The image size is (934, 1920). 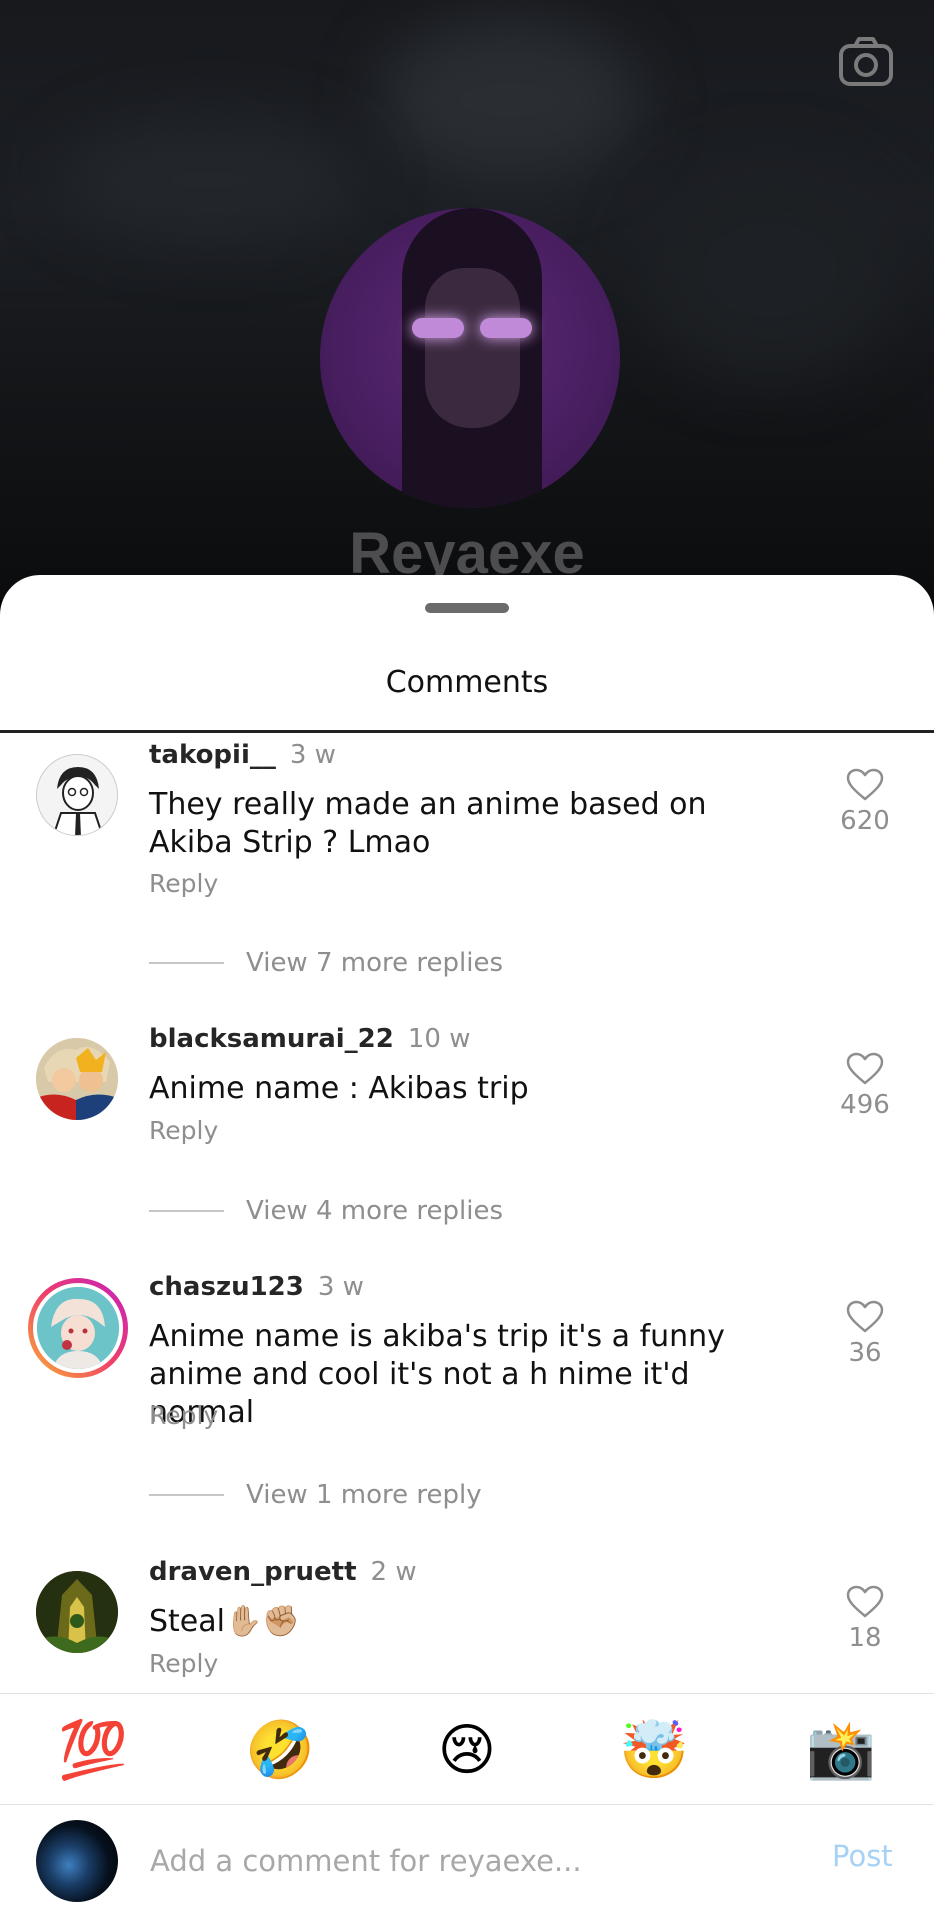 What do you see at coordinates (212, 755) in the screenshot?
I see `username: takopii__` at bounding box center [212, 755].